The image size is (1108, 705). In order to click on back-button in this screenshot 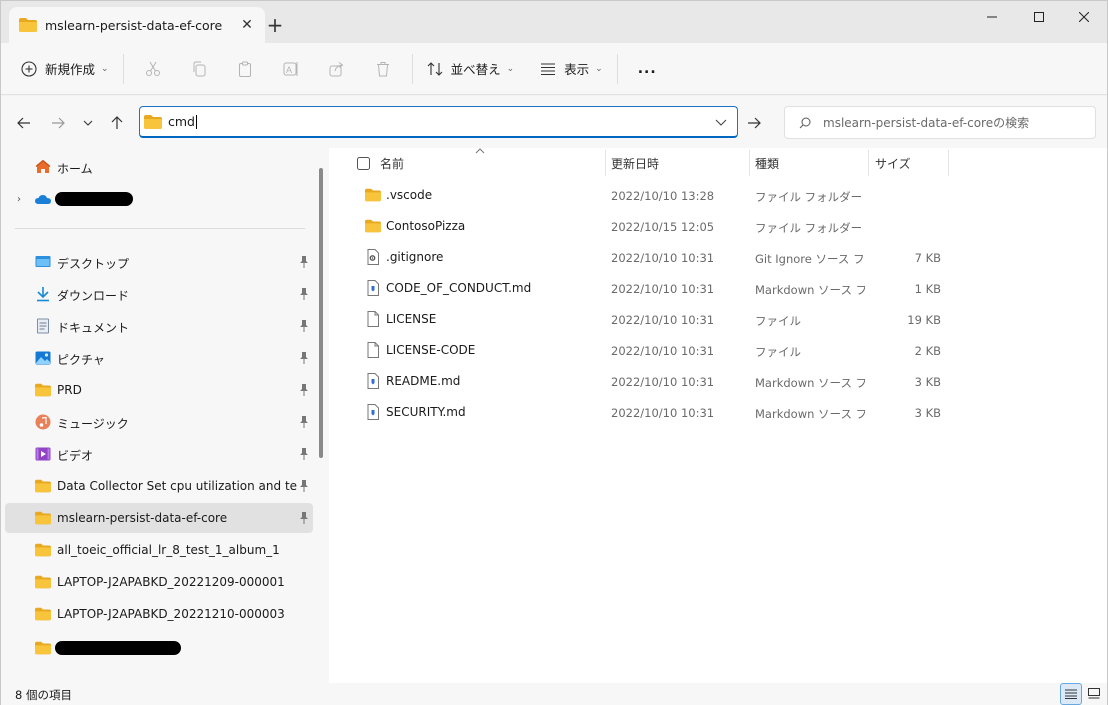, I will do `click(24, 123)`.